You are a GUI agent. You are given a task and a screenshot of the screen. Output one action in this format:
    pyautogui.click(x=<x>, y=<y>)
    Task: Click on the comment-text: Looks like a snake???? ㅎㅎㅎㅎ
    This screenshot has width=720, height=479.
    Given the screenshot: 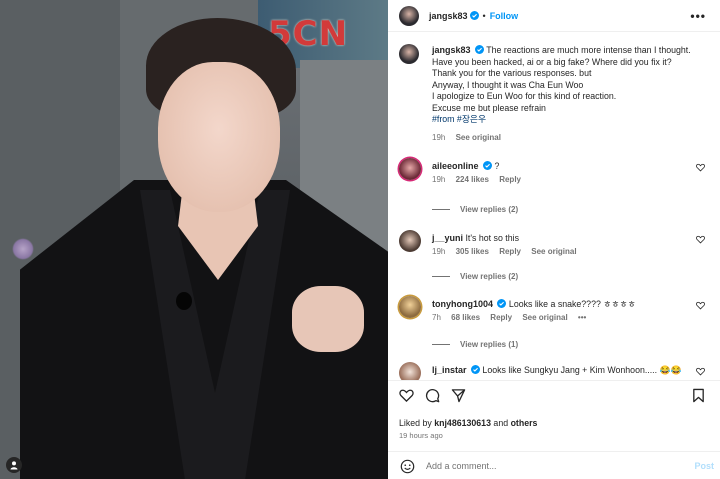 What is the action you would take?
    pyautogui.click(x=572, y=304)
    